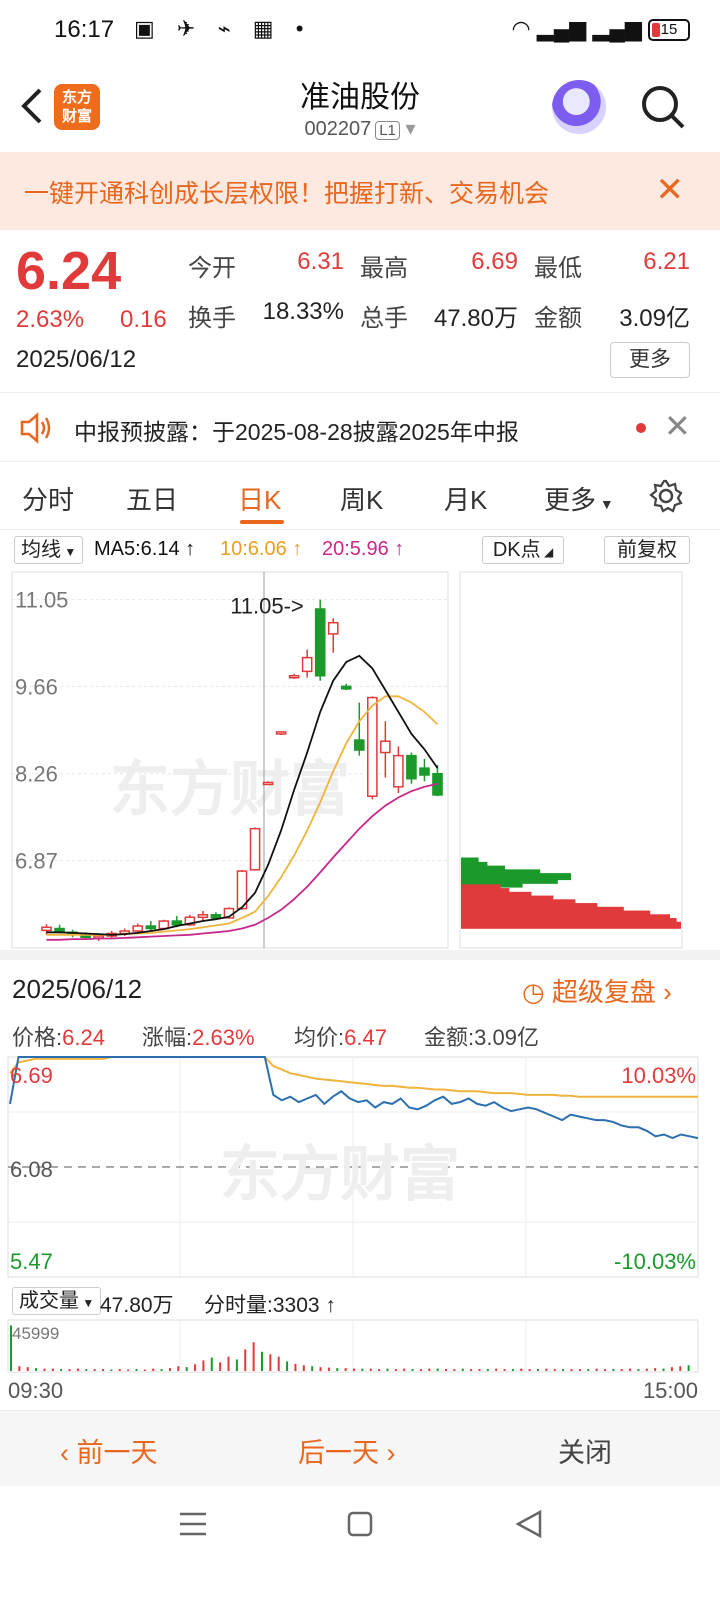 This screenshot has width=720, height=1600. Describe the element at coordinates (570, 500) in the screenshot. I see `tab-more-label: 更多` at that location.